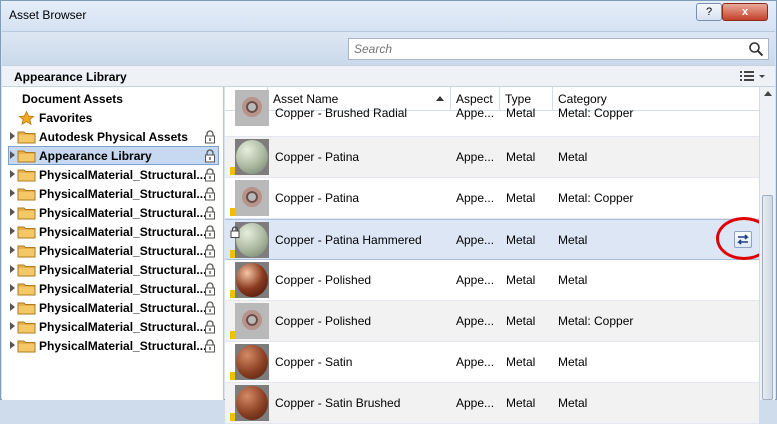 Image resolution: width=777 pixels, height=424 pixels. I want to click on asset-row: Copper - Patina Appe... Metal Metal: Copper, so click(492, 198).